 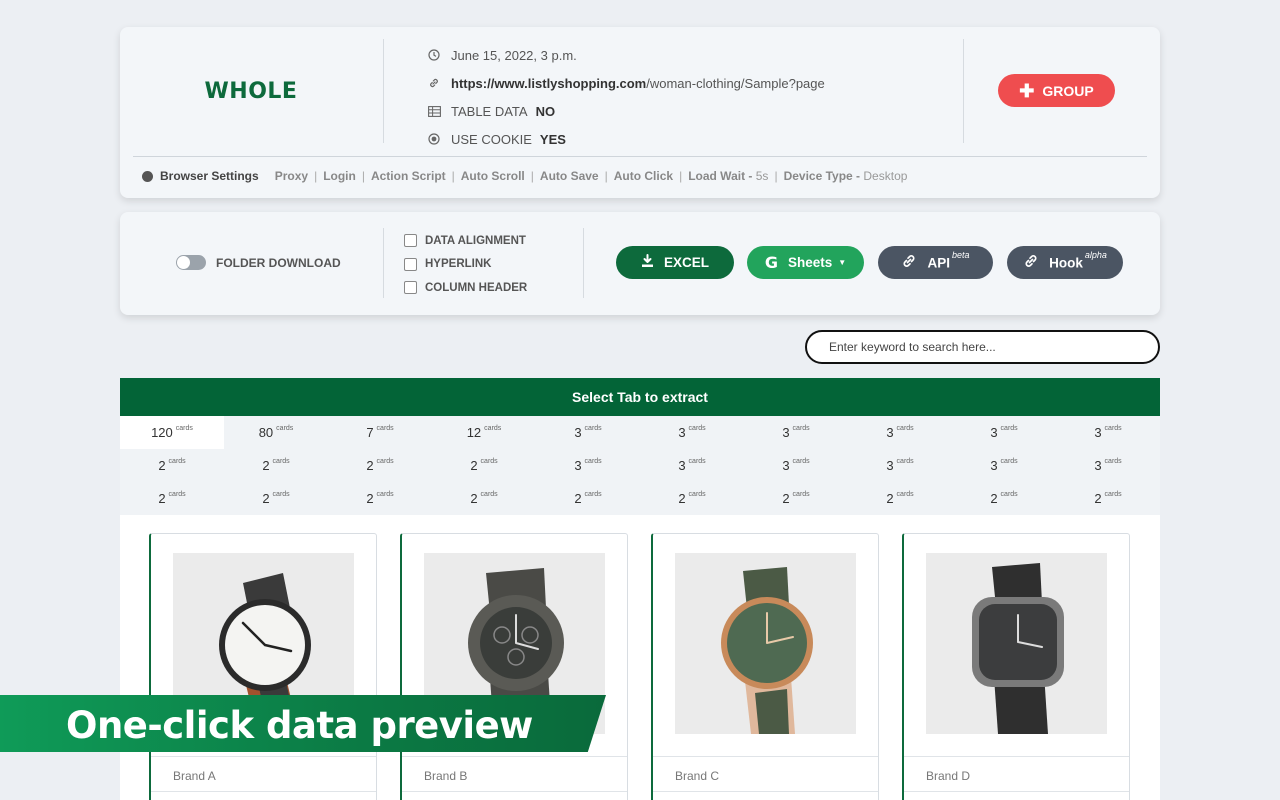 What do you see at coordinates (258, 262) in the screenshot?
I see `folder-download-toggle: FOLDER DOWNLOAD` at bounding box center [258, 262].